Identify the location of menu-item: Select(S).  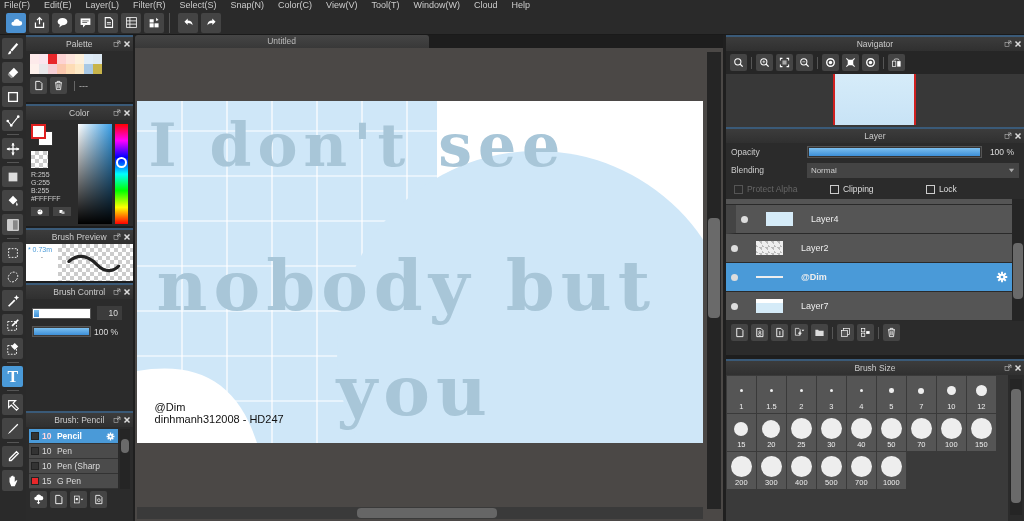
(198, 5).